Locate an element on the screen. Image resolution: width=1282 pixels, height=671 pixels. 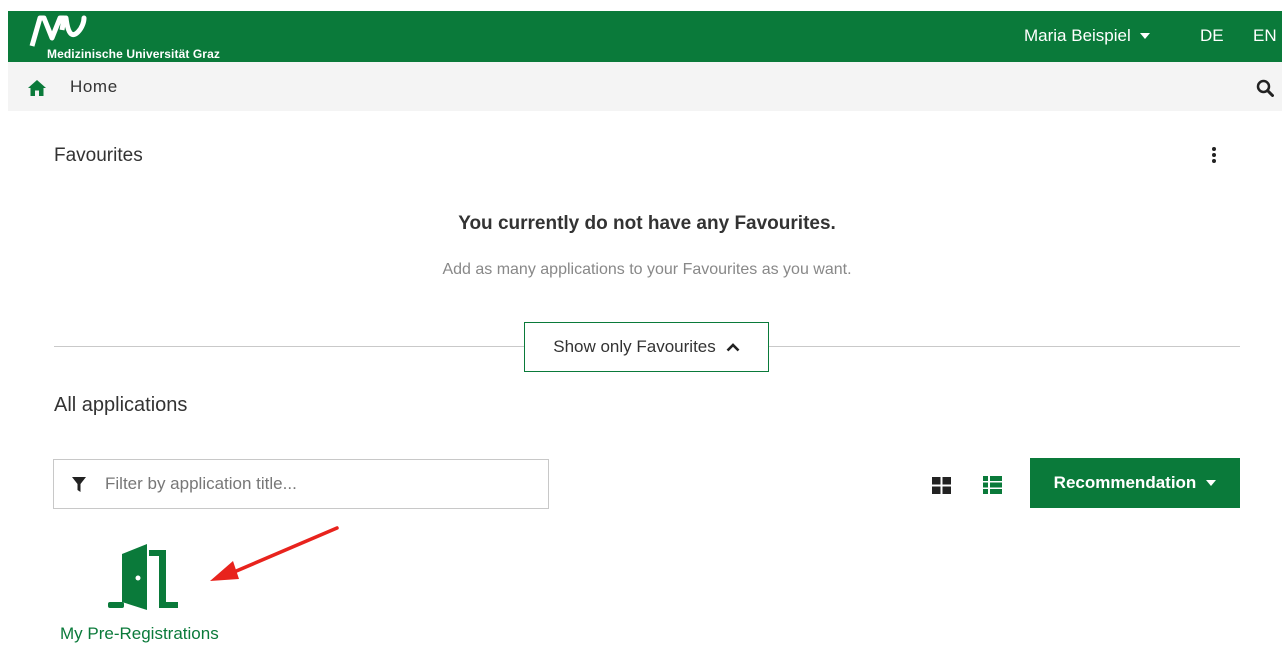
more-options-icon is located at coordinates (1214, 158).